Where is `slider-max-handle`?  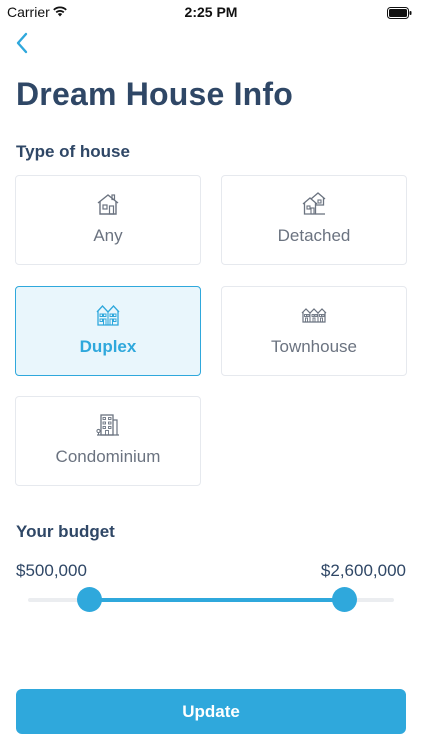 slider-max-handle is located at coordinates (345, 599).